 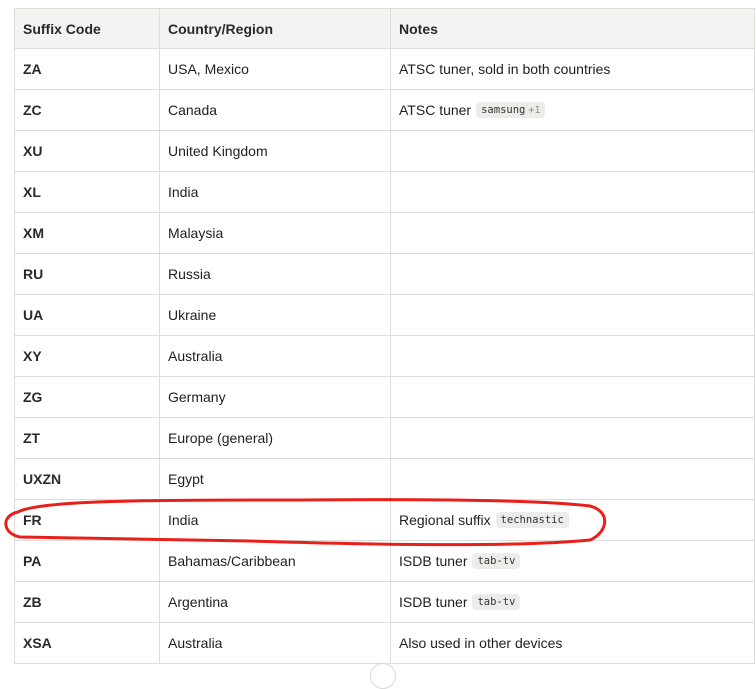 I want to click on cell-suffix-code: XL, so click(x=87, y=192).